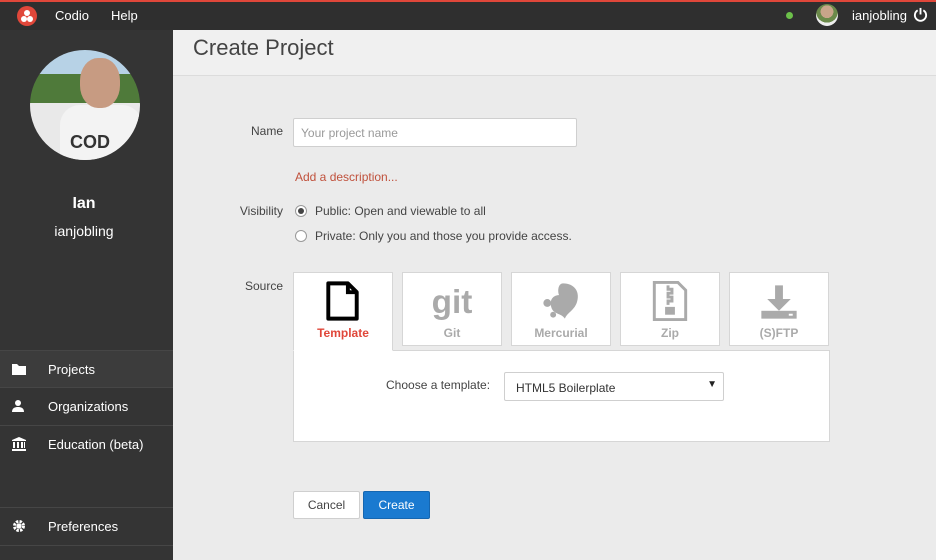 This screenshot has height=560, width=936. I want to click on sidebar-item-preferences: Preferences, so click(86, 525).